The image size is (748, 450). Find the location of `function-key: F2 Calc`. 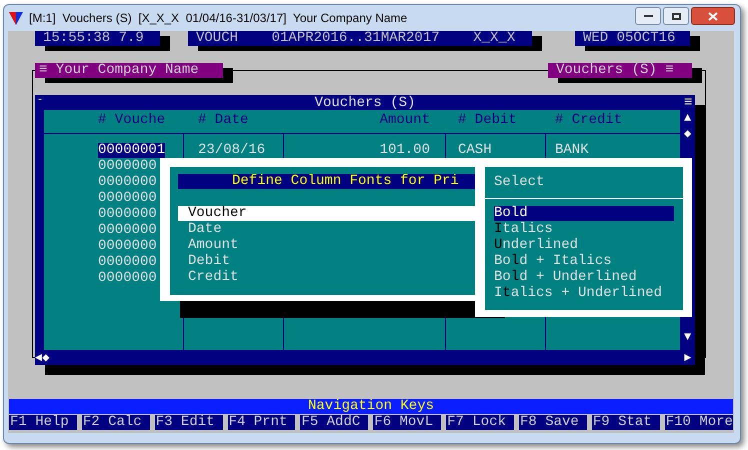

function-key: F2 Calc is located at coordinates (116, 422).